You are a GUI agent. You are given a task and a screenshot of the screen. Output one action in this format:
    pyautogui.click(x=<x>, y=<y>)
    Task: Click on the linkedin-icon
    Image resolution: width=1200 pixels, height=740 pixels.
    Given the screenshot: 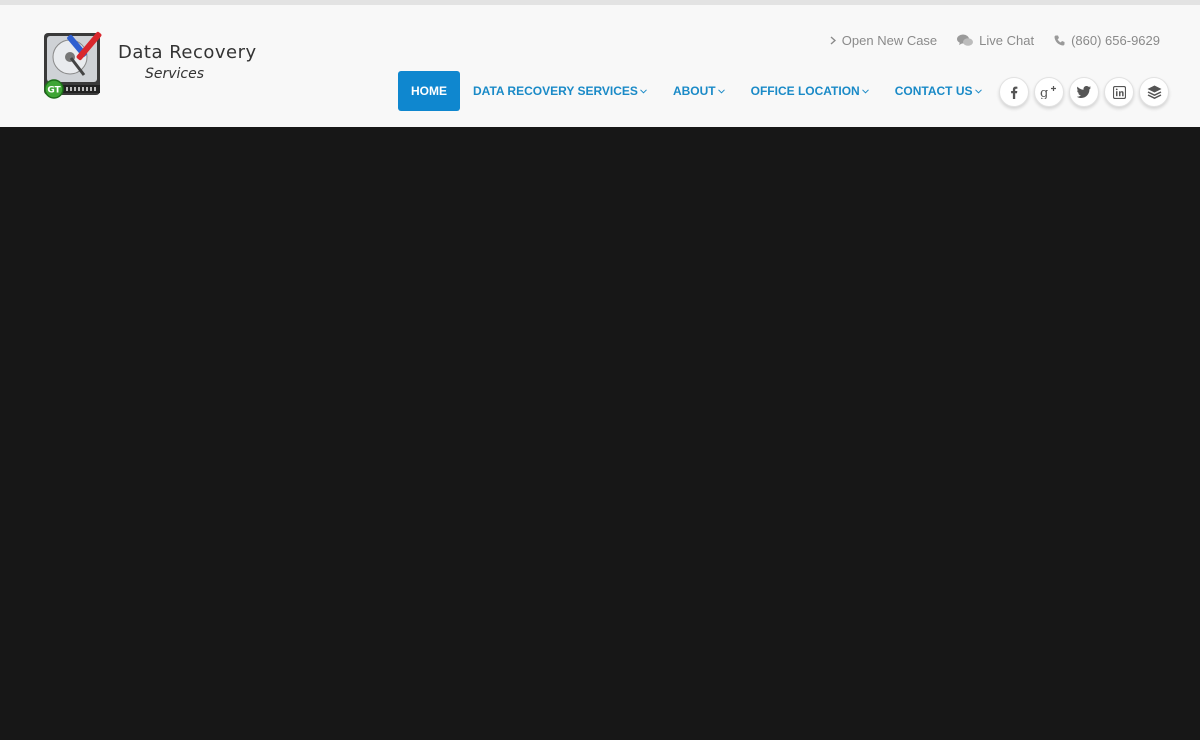 What is the action you would take?
    pyautogui.click(x=1119, y=92)
    